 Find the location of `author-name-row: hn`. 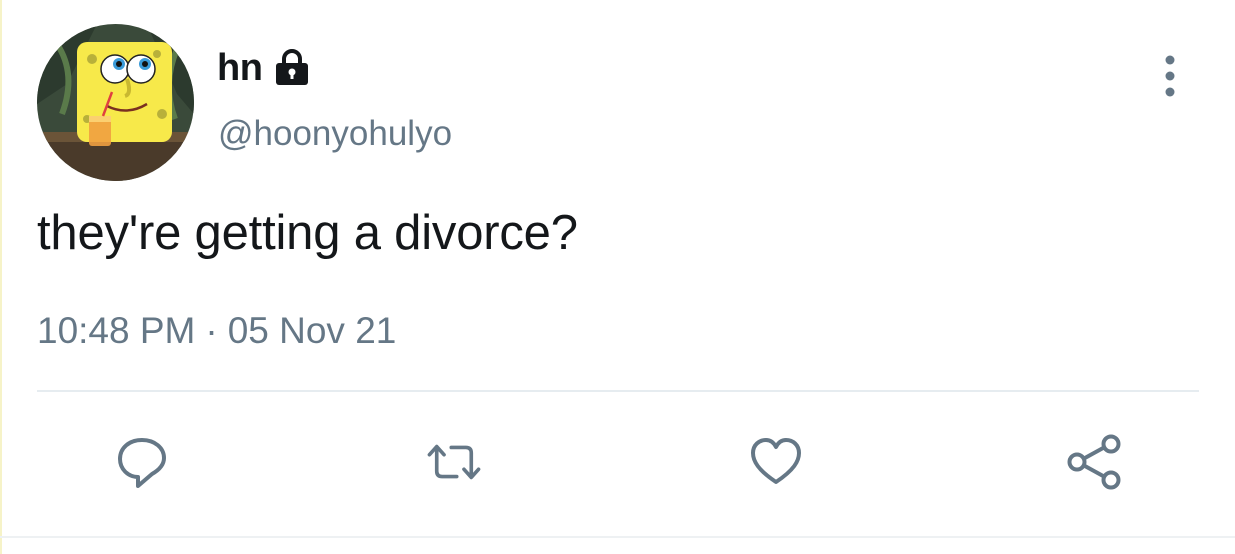

author-name-row: hn is located at coordinates (264, 68).